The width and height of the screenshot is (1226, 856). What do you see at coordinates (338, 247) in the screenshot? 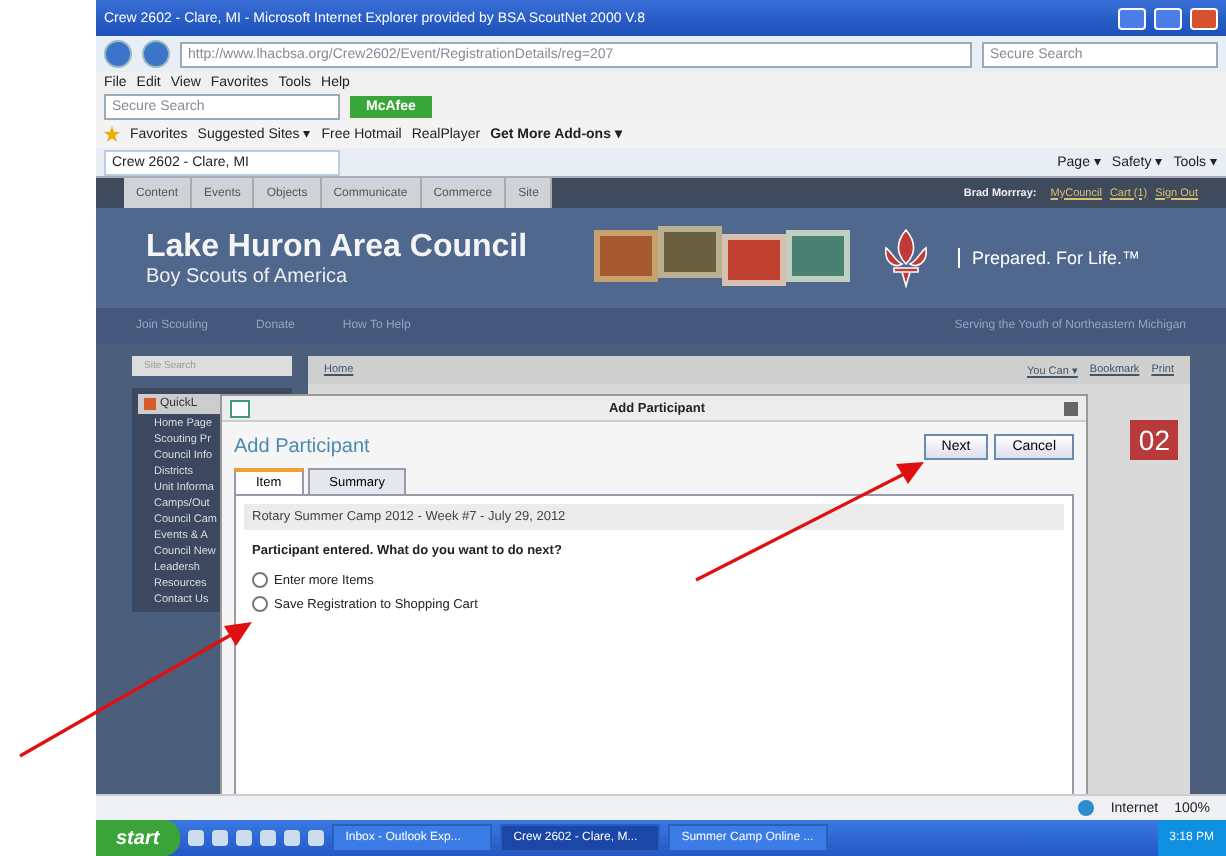
I see `site-title: Lake Huron Area Council` at bounding box center [338, 247].